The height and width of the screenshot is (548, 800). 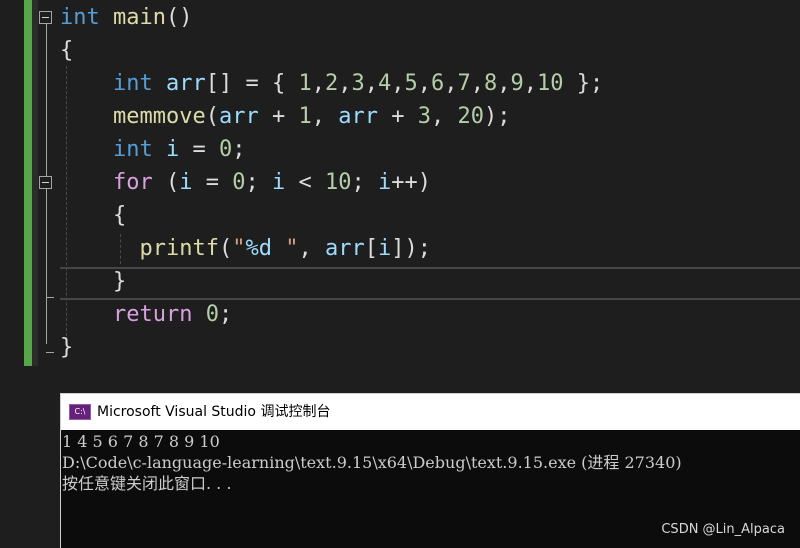 I want to click on code-token: 5, so click(x=411, y=83).